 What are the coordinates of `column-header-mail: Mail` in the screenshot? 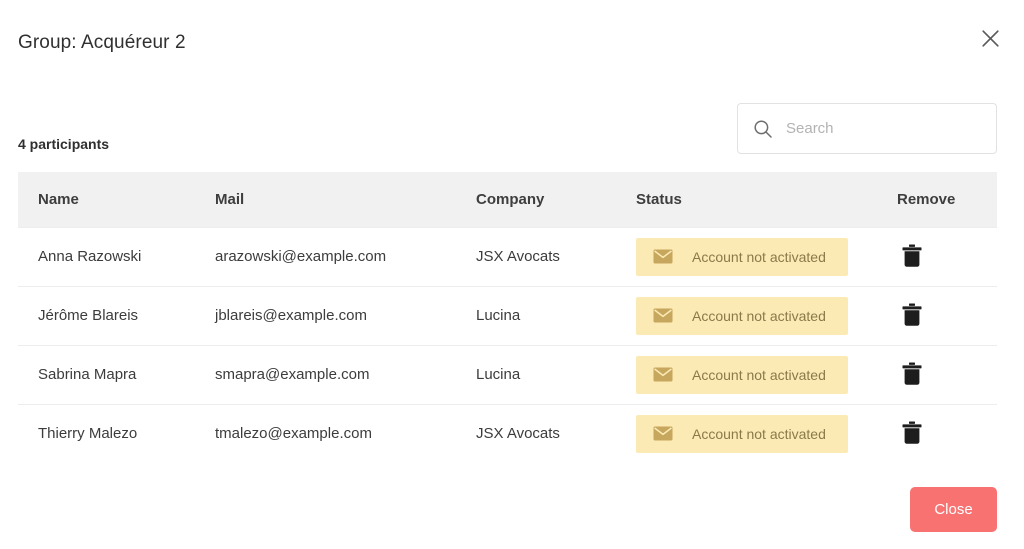 It's located at (325, 199).